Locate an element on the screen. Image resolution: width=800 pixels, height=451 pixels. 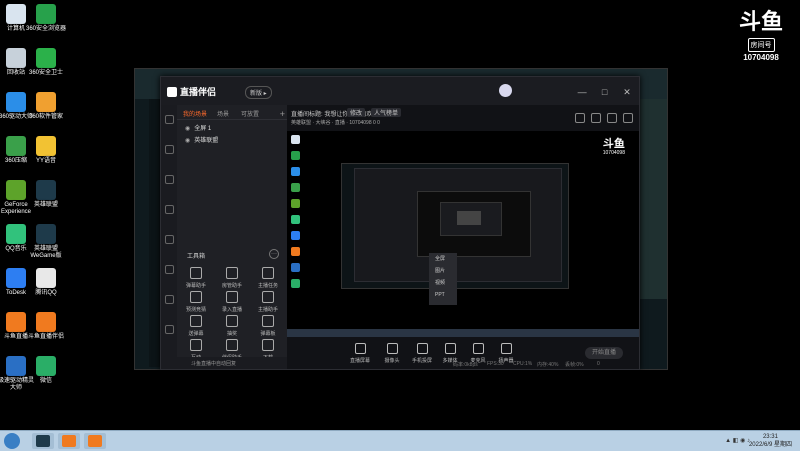
menu-item-image: 图片 is located at coordinates (443, 271).